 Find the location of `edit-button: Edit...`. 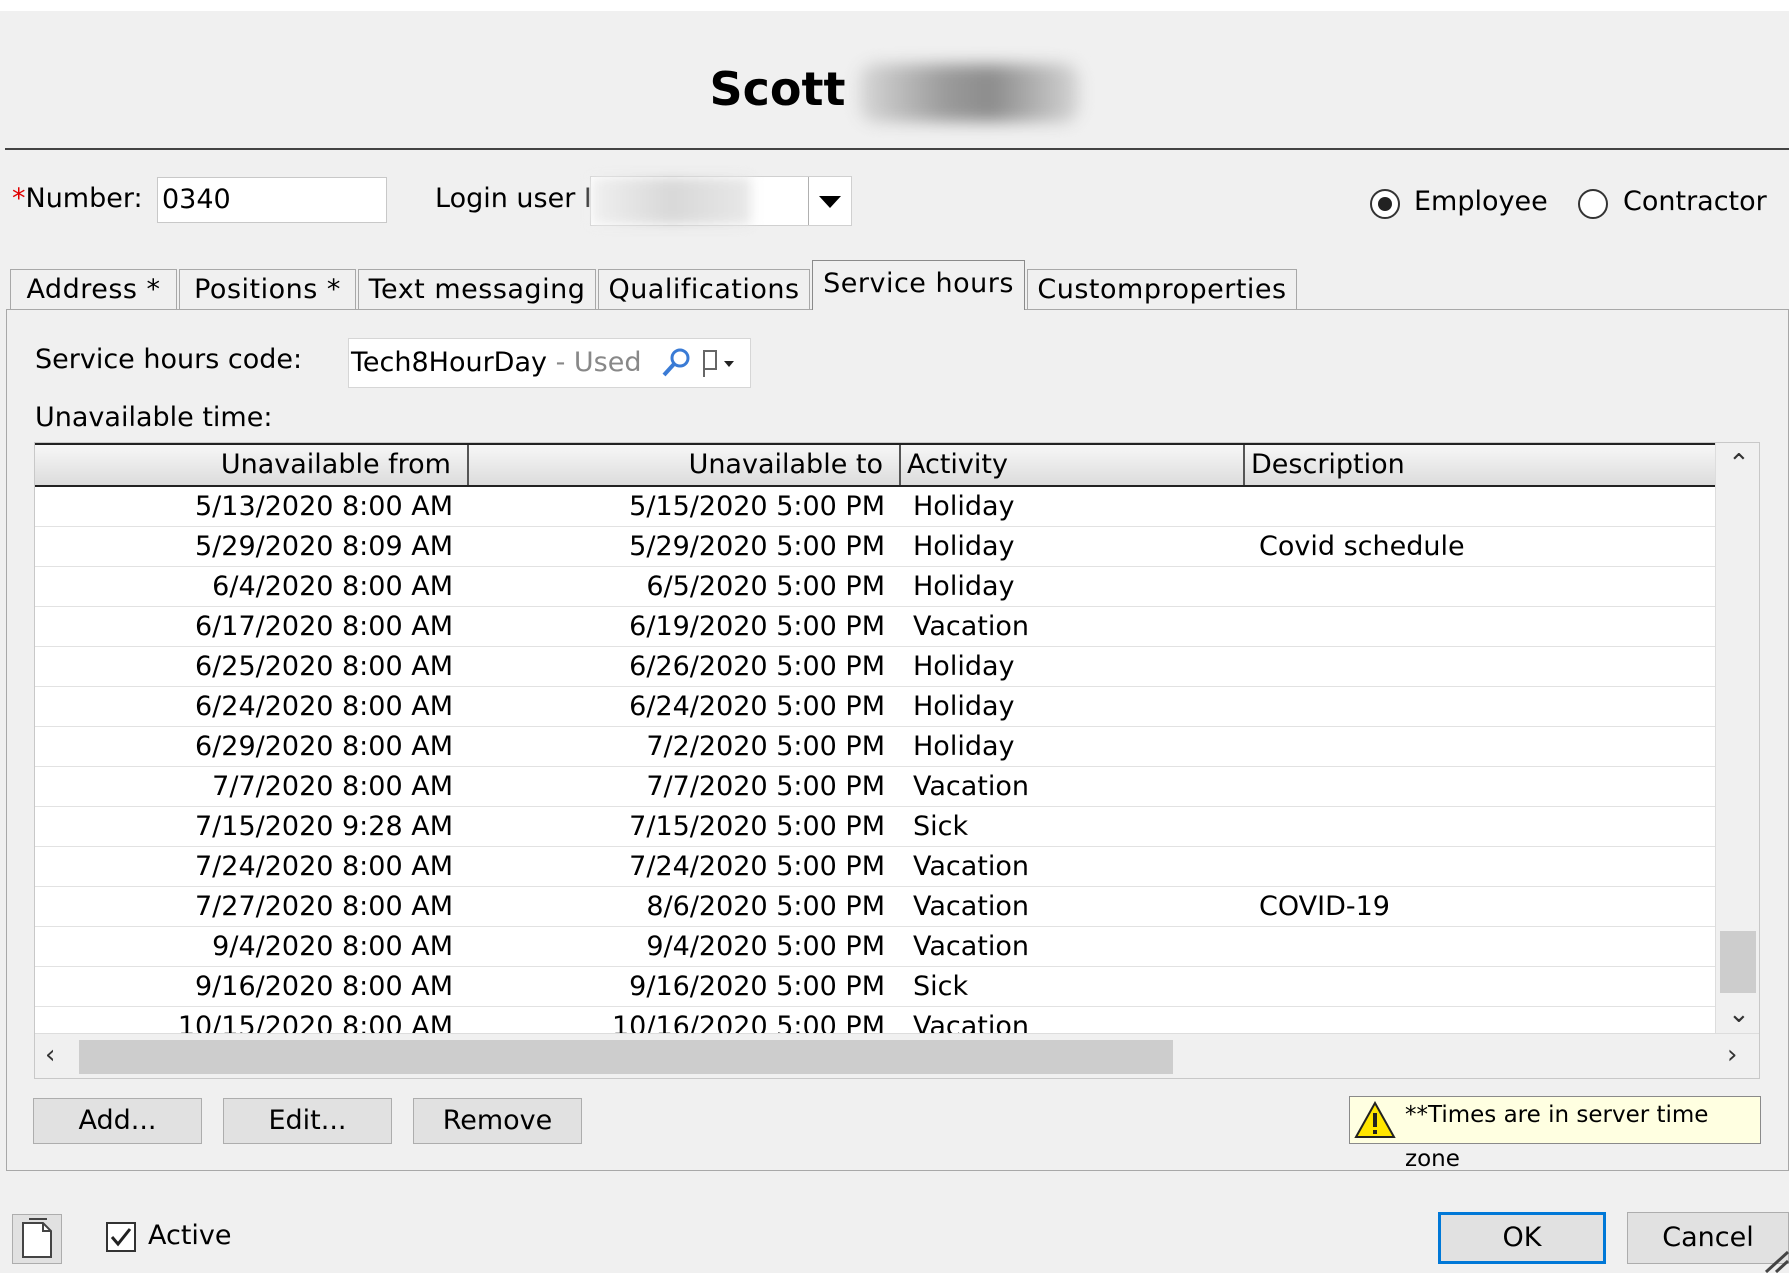

edit-button: Edit... is located at coordinates (307, 1121).